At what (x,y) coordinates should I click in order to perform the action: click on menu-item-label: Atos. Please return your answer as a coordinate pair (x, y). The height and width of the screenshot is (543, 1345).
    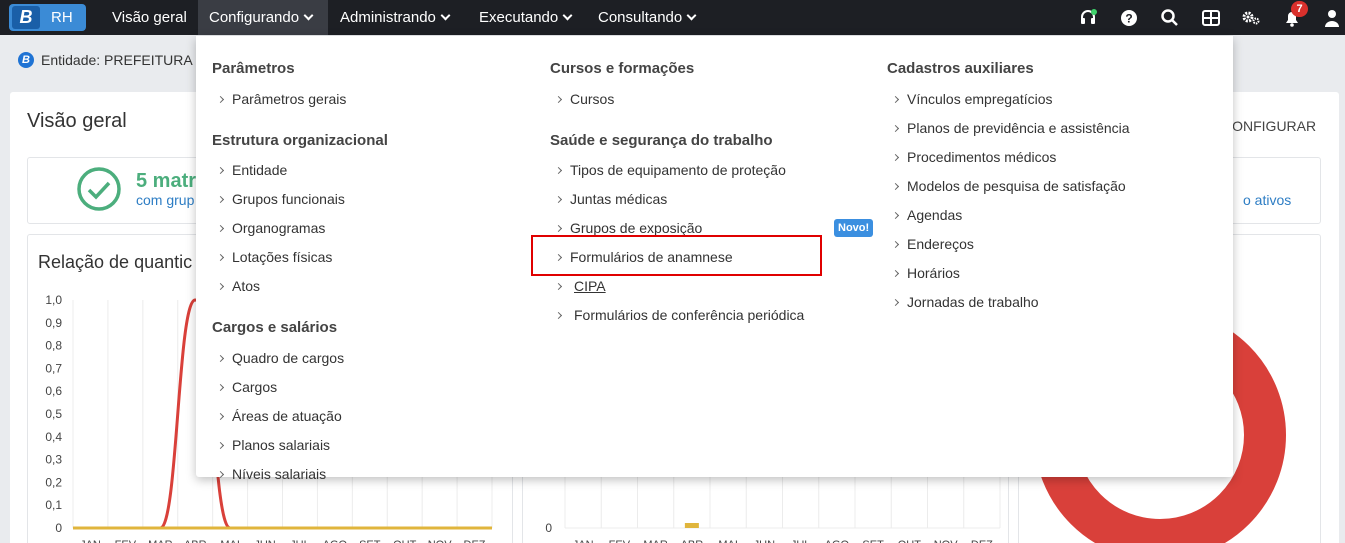
    Looking at the image, I should click on (246, 286).